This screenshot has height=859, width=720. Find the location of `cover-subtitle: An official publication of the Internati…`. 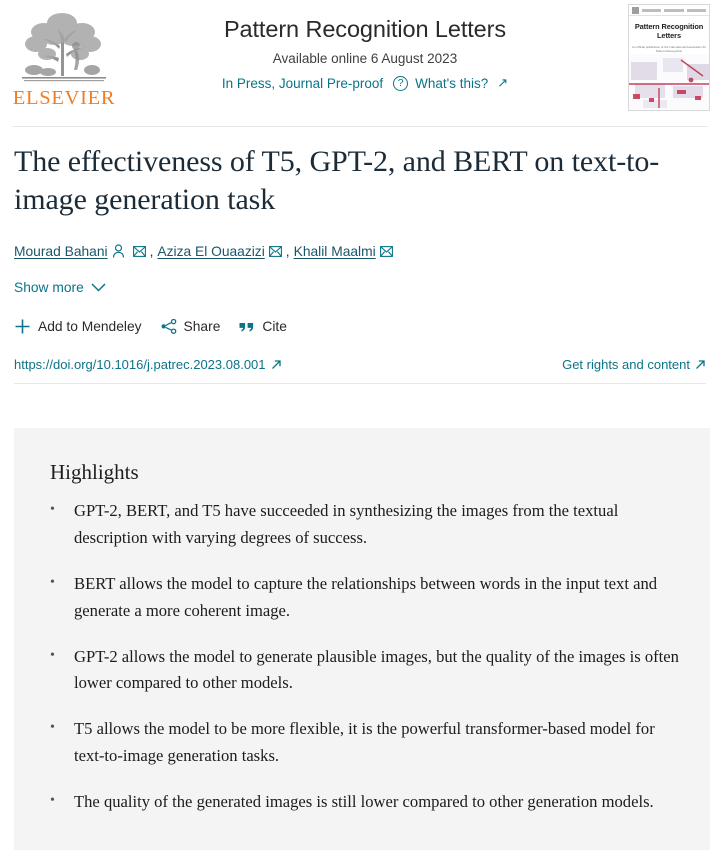

cover-subtitle: An official publication of the Internati… is located at coordinates (669, 49).